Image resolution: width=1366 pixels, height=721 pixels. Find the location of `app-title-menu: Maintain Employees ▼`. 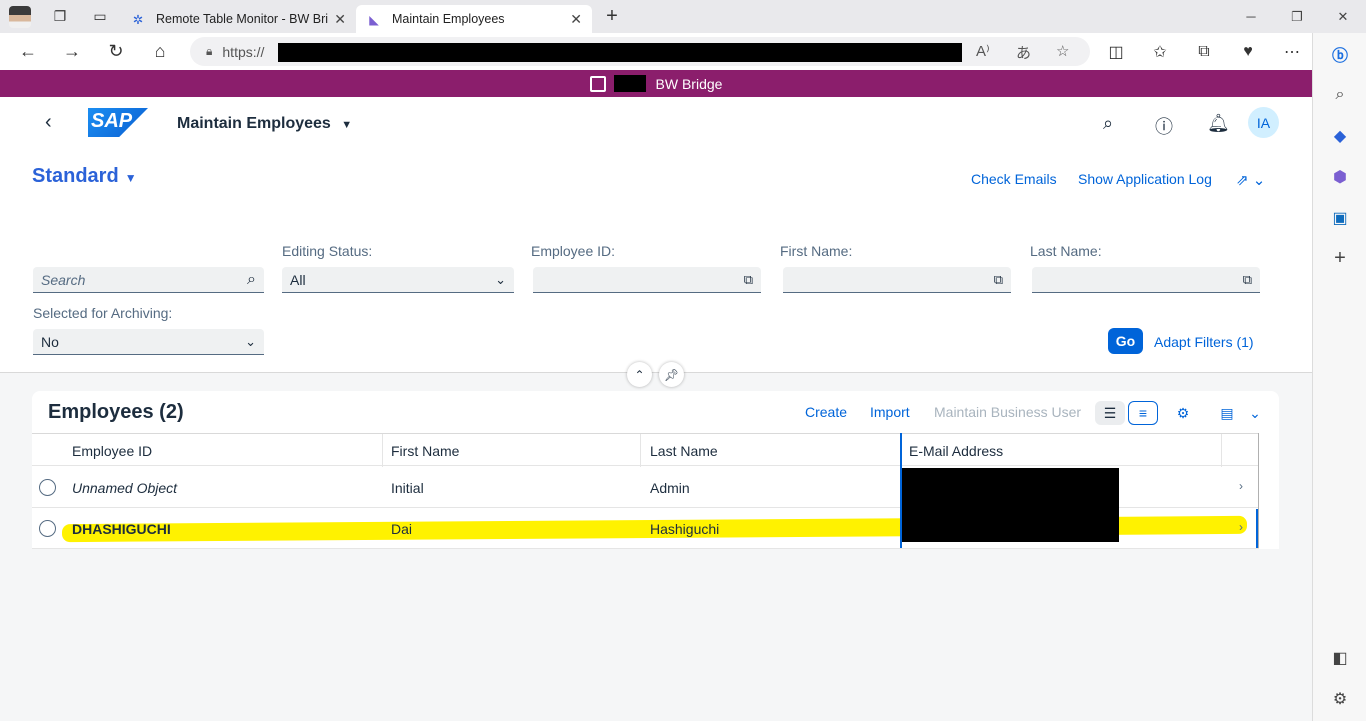

app-title-menu: Maintain Employees ▼ is located at coordinates (264, 124).